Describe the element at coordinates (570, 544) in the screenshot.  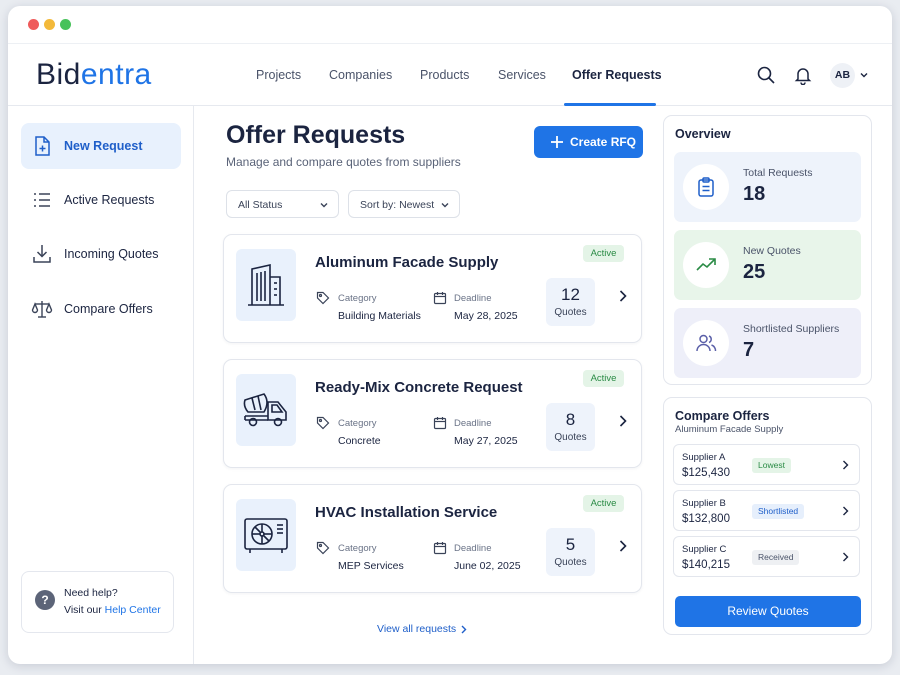
I see `quotes-count: 5` at that location.